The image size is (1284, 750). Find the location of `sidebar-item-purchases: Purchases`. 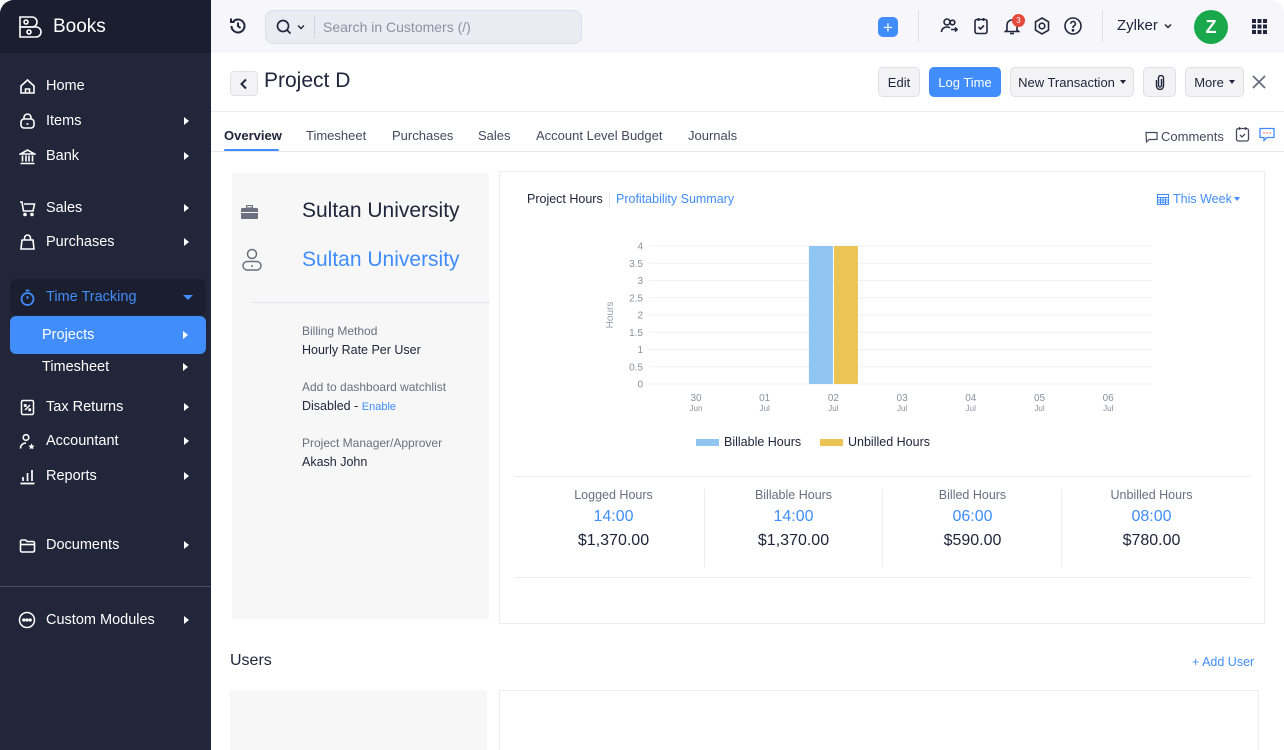

sidebar-item-purchases: Purchases is located at coordinates (105, 242).